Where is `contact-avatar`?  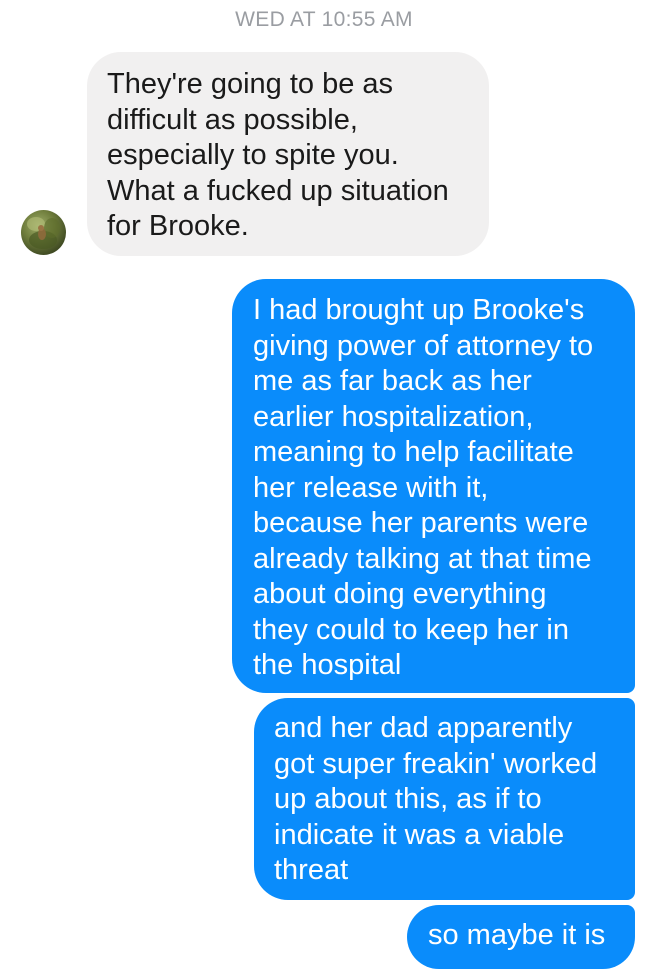
contact-avatar is located at coordinates (43, 232).